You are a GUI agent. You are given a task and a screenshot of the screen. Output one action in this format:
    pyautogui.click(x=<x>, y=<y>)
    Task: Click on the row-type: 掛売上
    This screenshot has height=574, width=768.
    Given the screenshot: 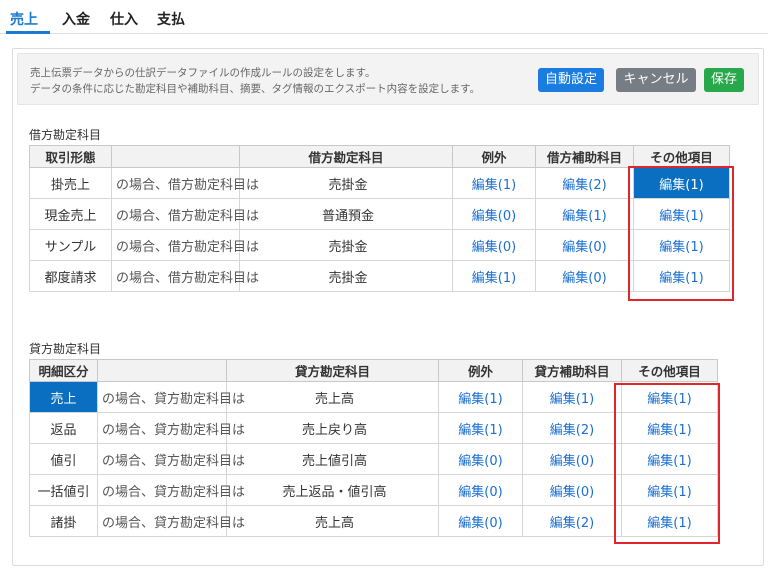 What is the action you would take?
    pyautogui.click(x=70, y=183)
    